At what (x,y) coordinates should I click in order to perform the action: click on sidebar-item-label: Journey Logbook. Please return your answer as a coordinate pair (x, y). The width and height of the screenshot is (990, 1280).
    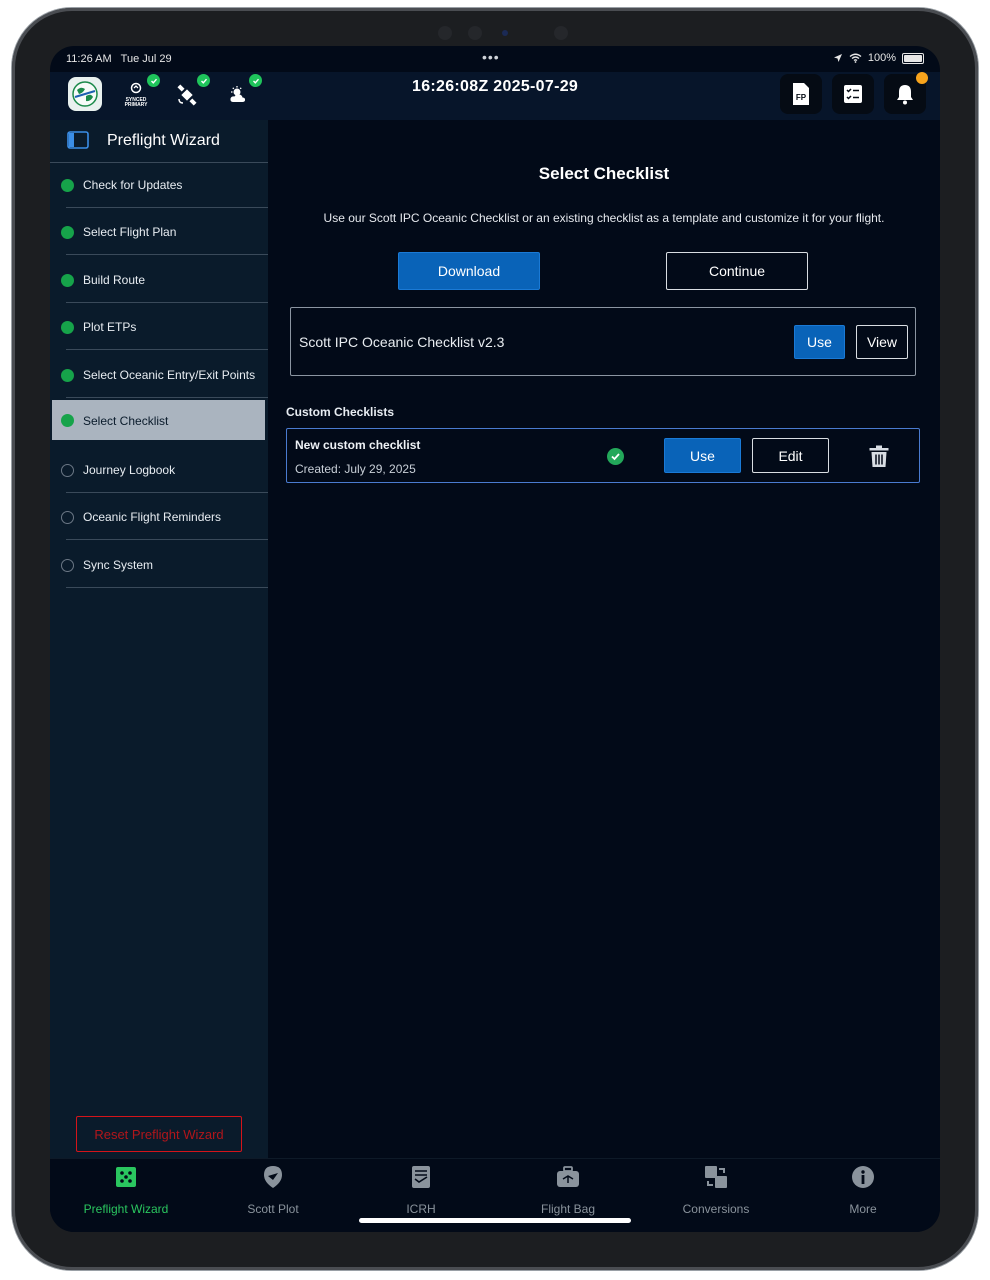
    Looking at the image, I should click on (129, 470).